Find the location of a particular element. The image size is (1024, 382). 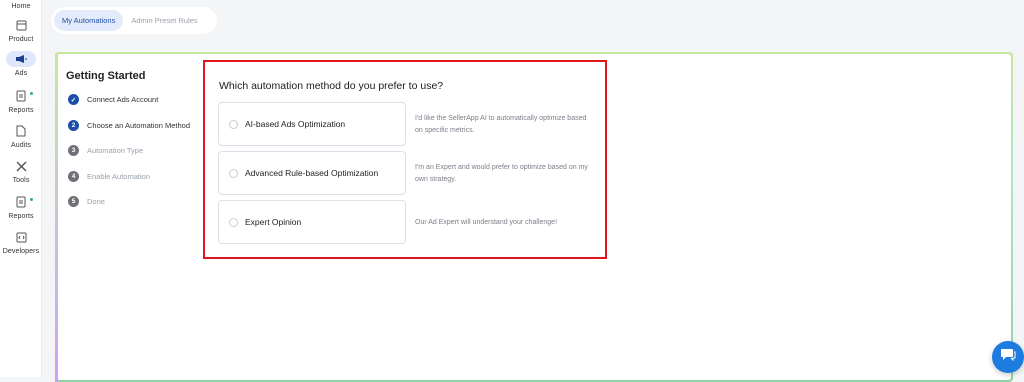

step-5: 5 Done is located at coordinates (86, 201).